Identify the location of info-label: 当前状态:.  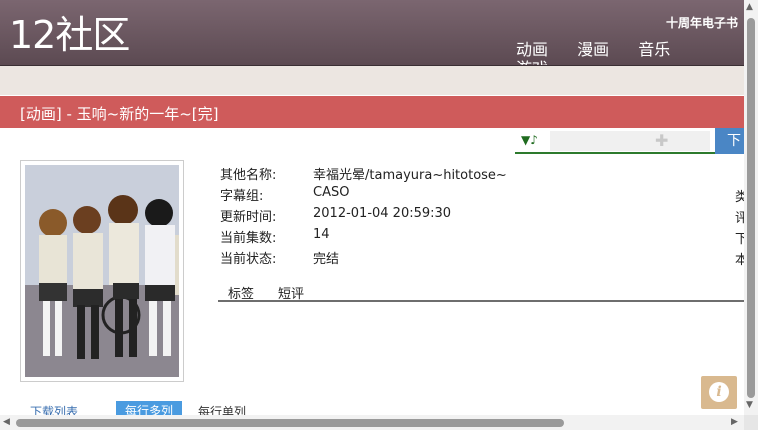
(248, 259).